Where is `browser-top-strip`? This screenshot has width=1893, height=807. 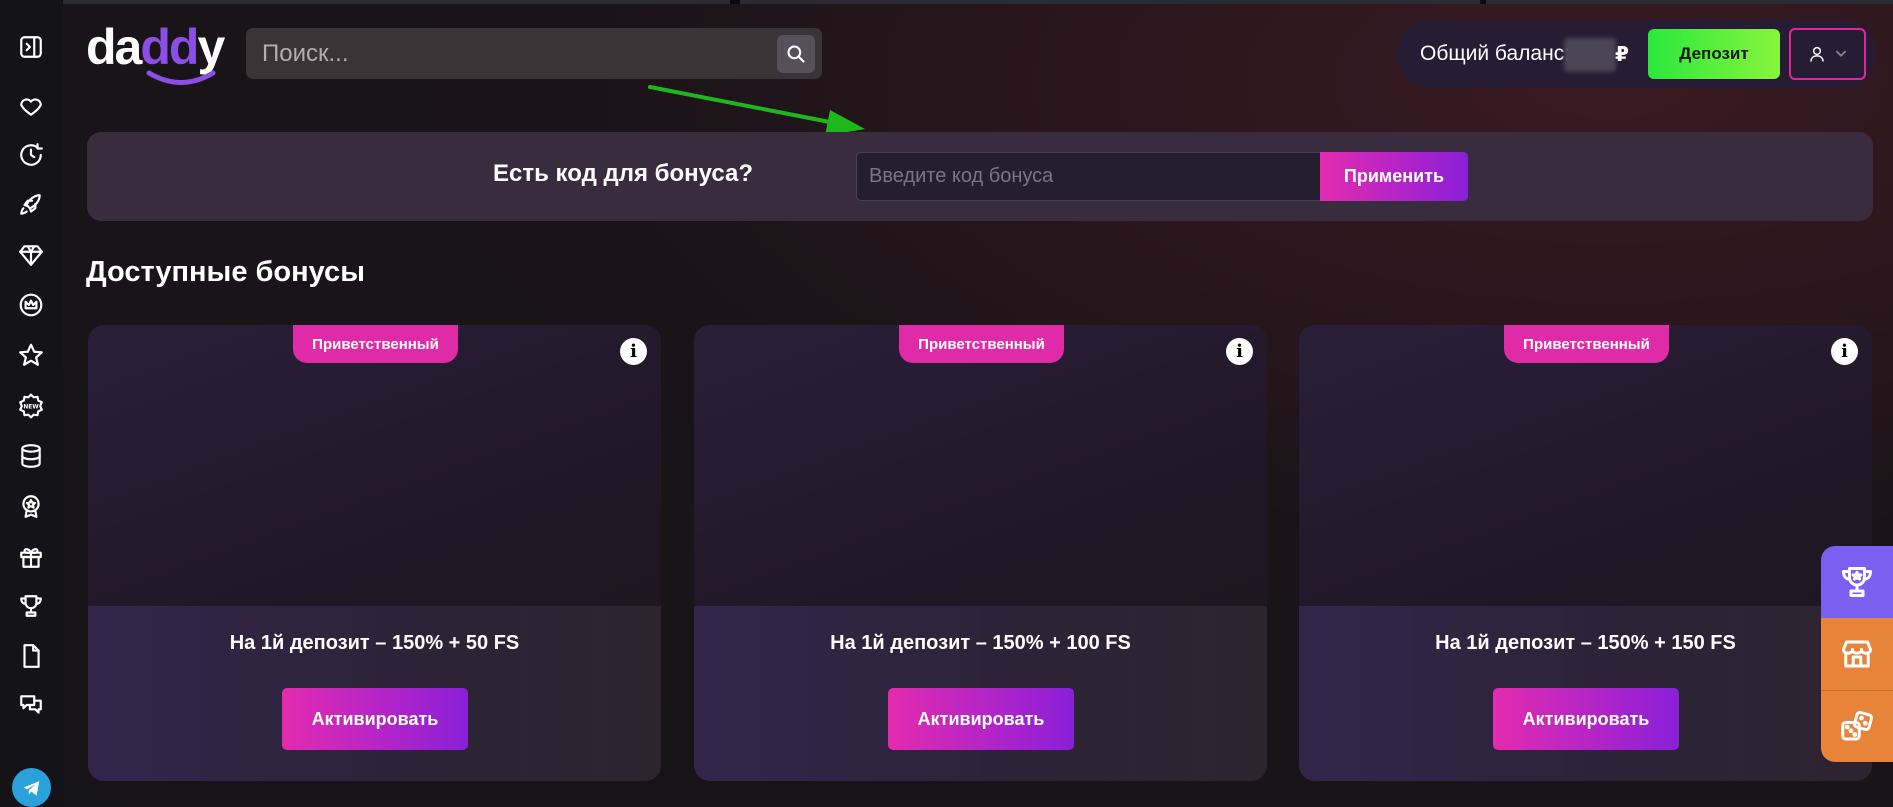 browser-top-strip is located at coordinates (946, 2).